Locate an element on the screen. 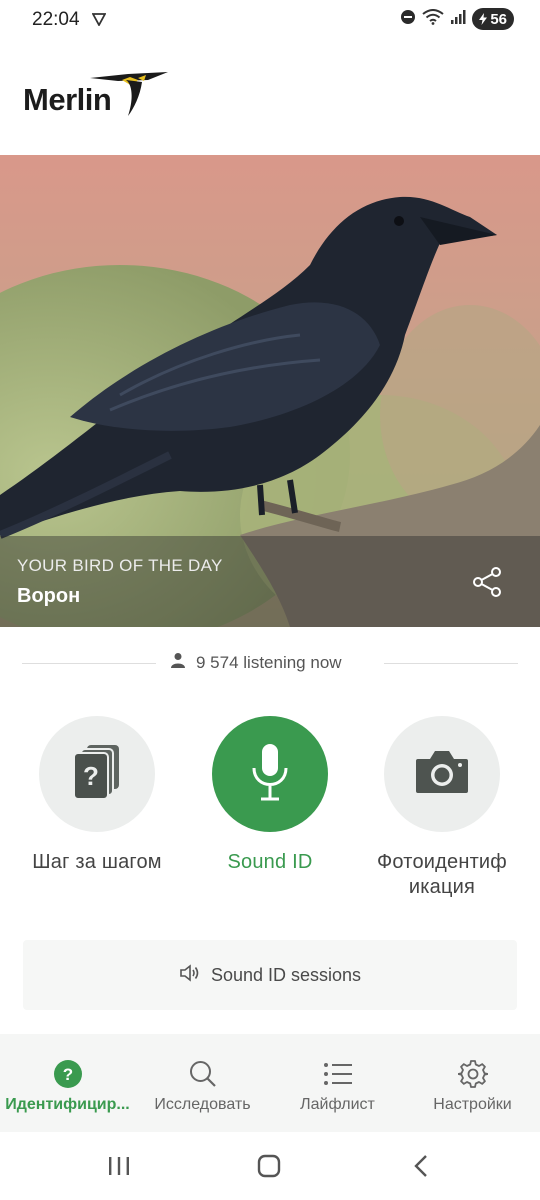 This screenshot has height=1200, width=540. listening-now-row: 9 574 listening now is located at coordinates (270, 664).